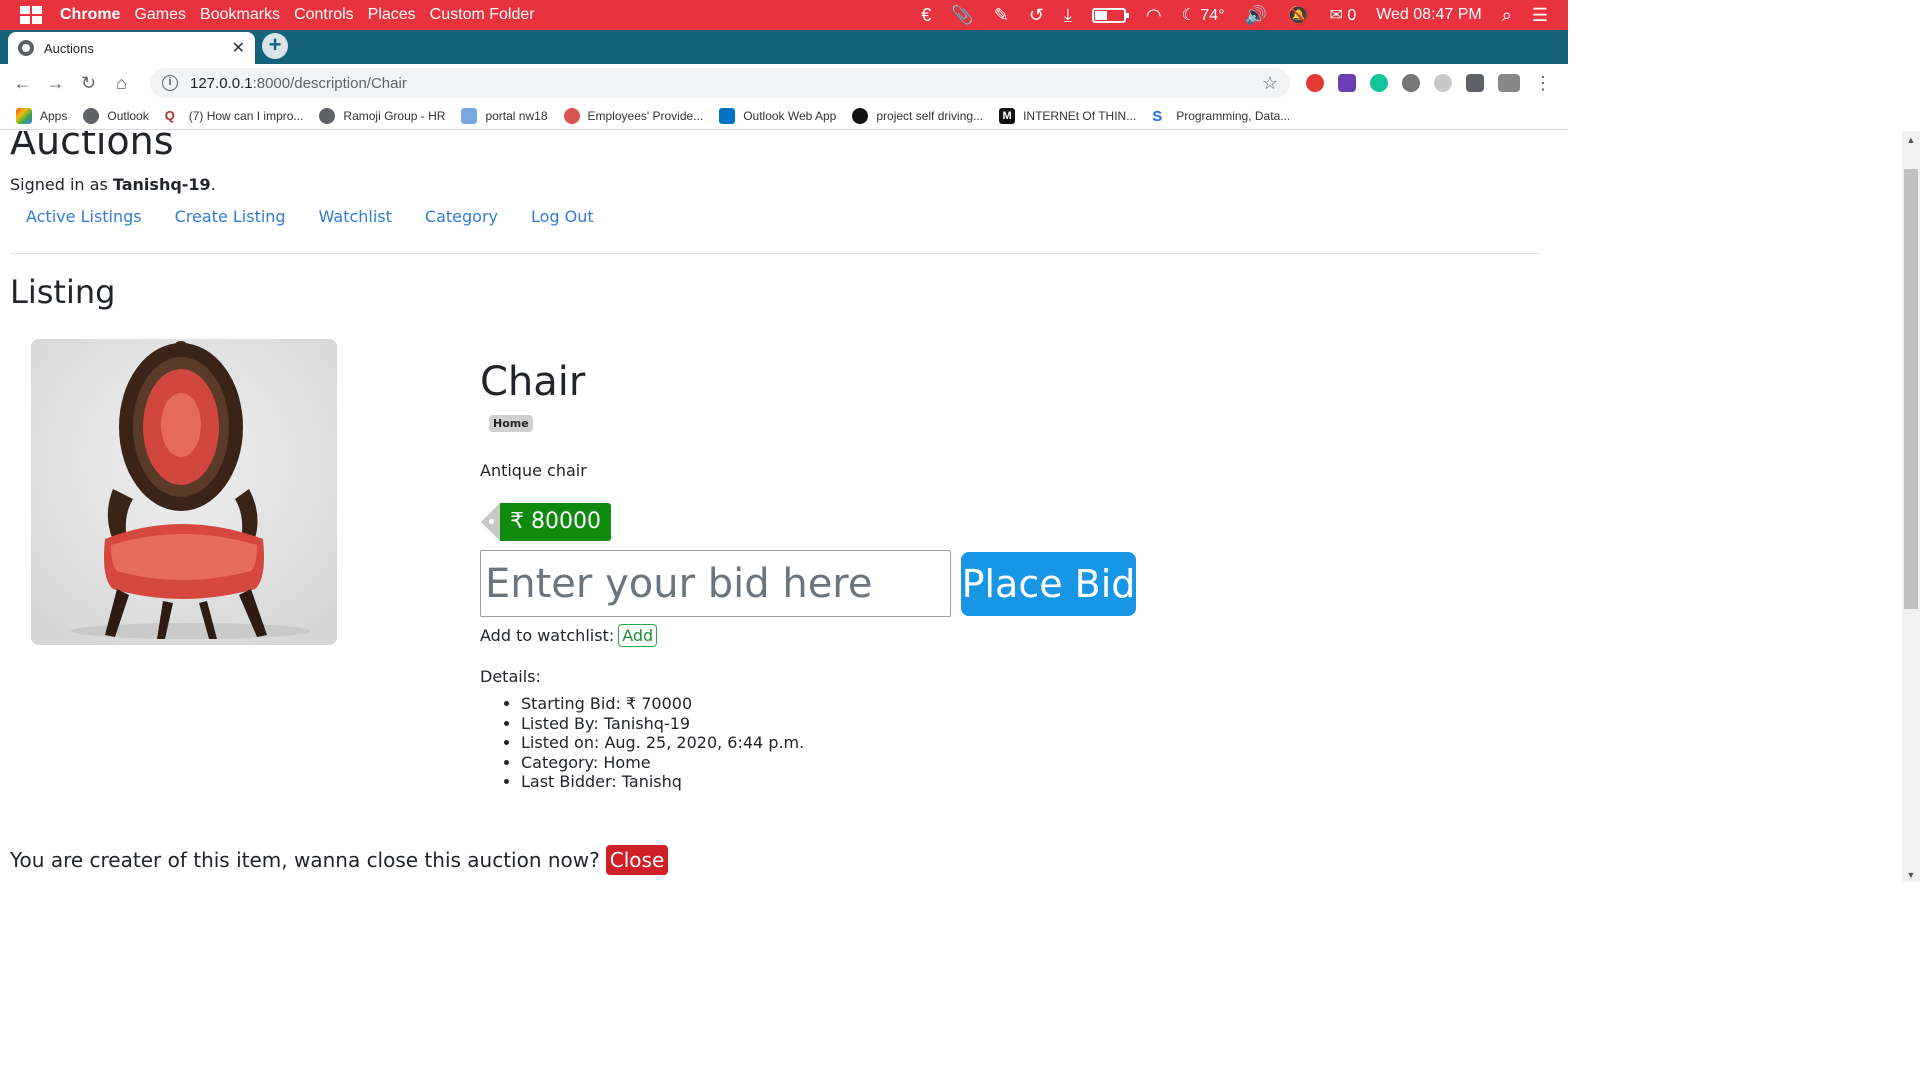 The height and width of the screenshot is (1080, 1920). What do you see at coordinates (22, 83) in the screenshot?
I see `back-arrow-icon: ←` at bounding box center [22, 83].